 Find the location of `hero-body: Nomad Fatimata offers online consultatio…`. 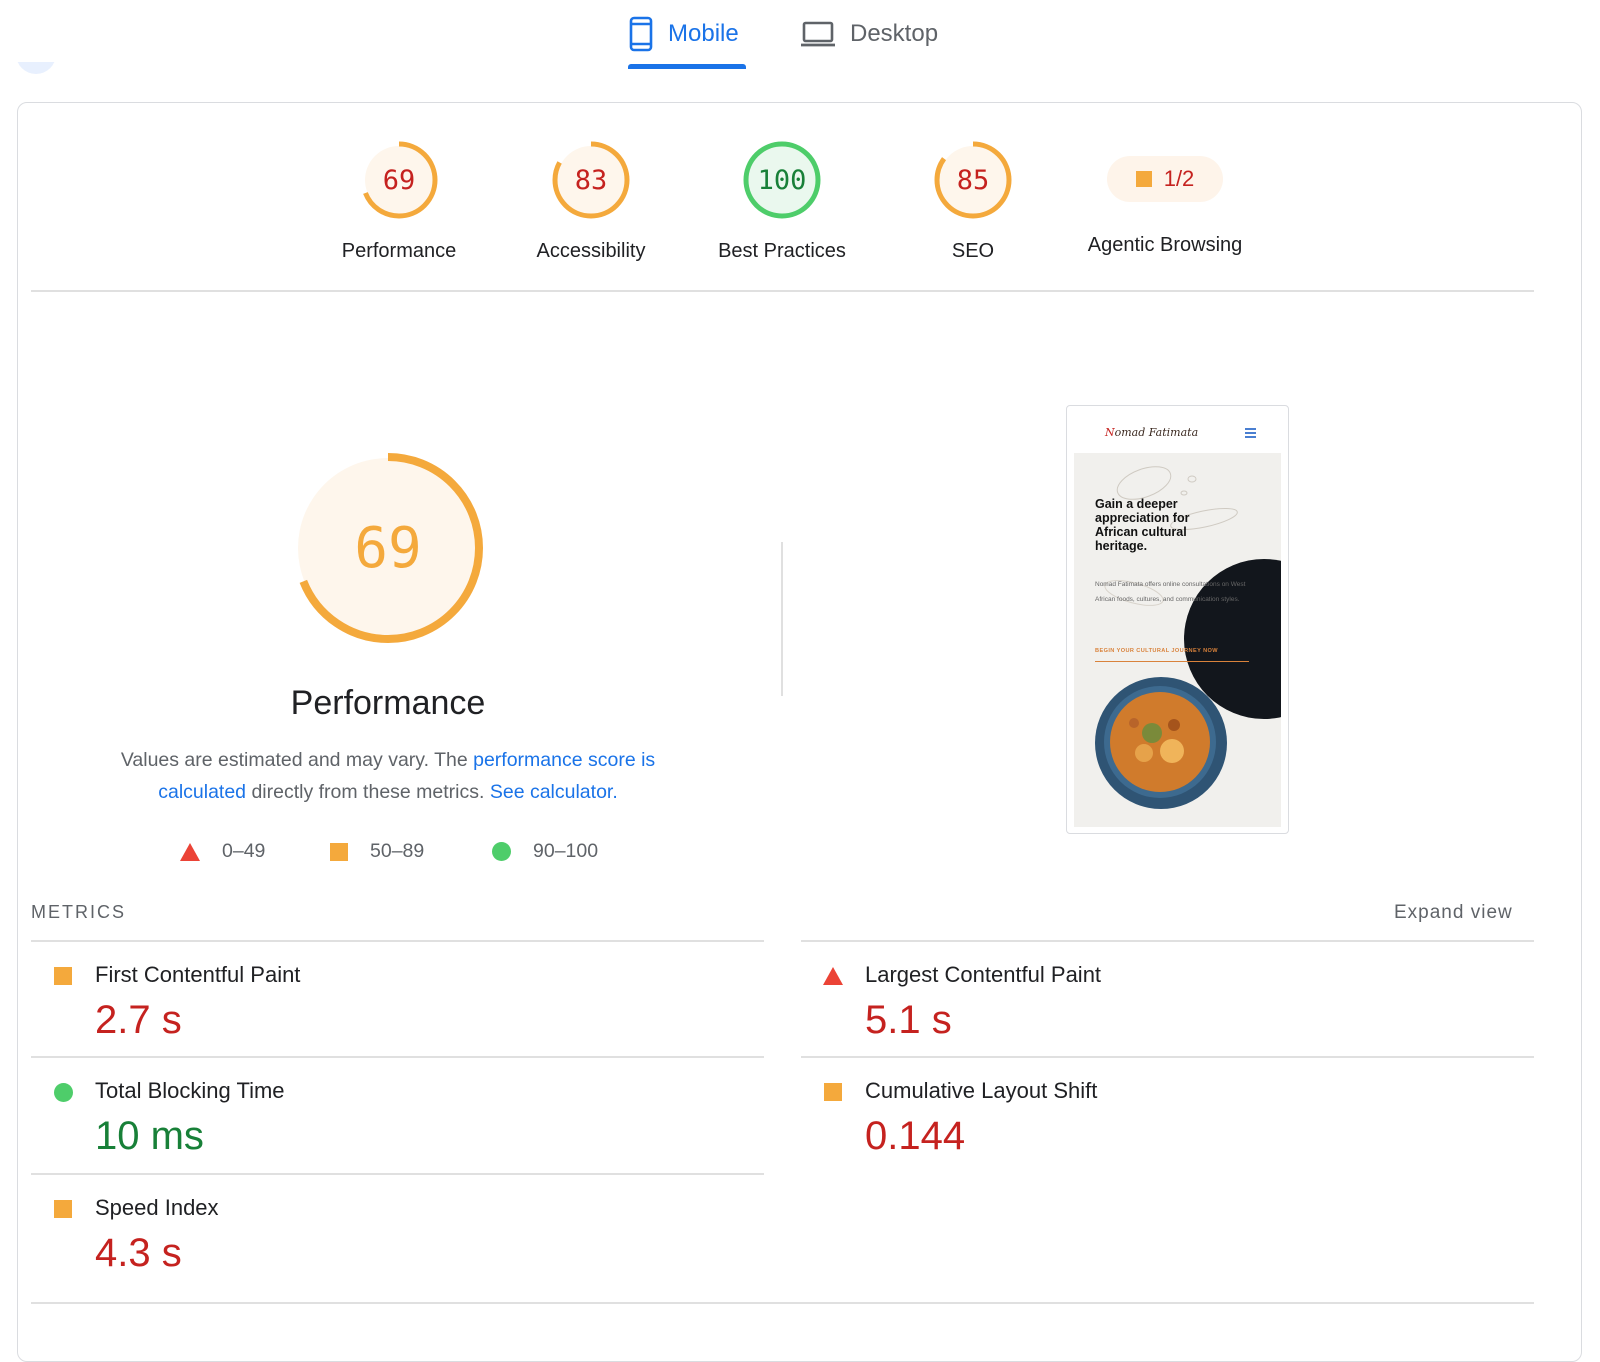

hero-body: Nomad Fatimata offers online consultatio… is located at coordinates (1170, 592).